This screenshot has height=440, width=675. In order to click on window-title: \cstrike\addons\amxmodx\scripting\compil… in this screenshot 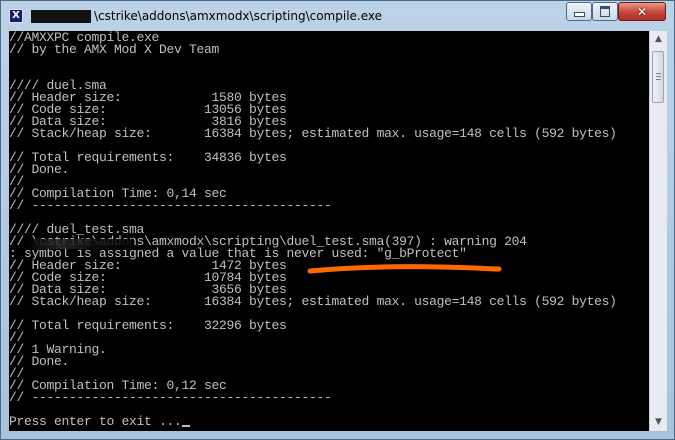, I will do `click(238, 16)`.